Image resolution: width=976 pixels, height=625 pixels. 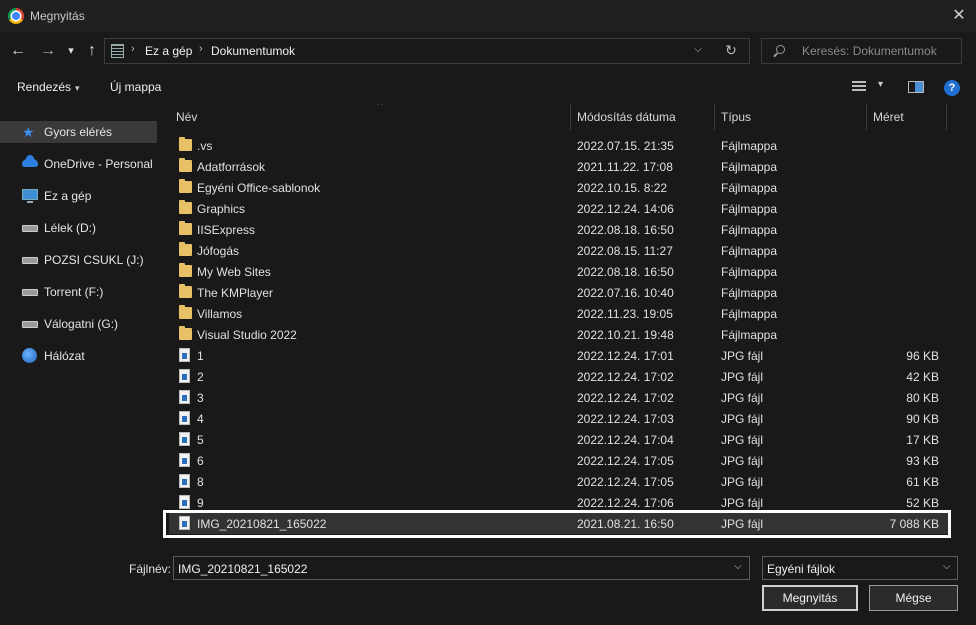 What do you see at coordinates (860, 568) in the screenshot?
I see `file-type-select: Egyéni fájlok ⌵` at bounding box center [860, 568].